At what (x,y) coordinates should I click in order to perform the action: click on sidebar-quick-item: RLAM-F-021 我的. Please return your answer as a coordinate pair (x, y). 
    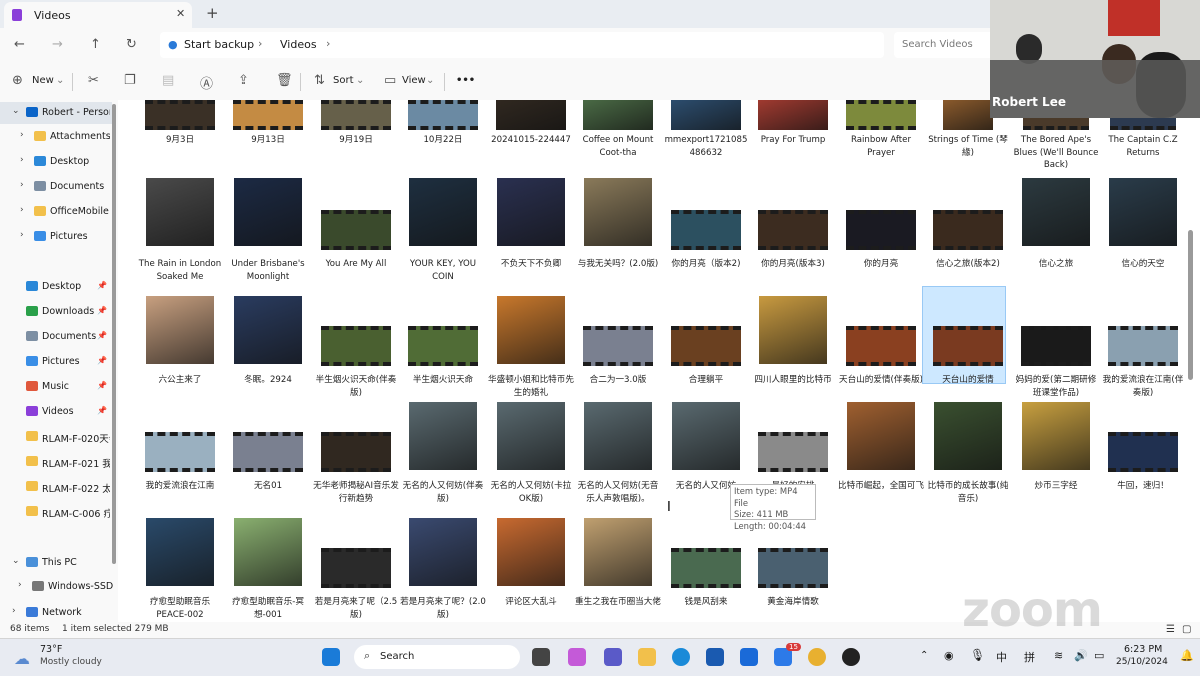
    Looking at the image, I should click on (56, 462).